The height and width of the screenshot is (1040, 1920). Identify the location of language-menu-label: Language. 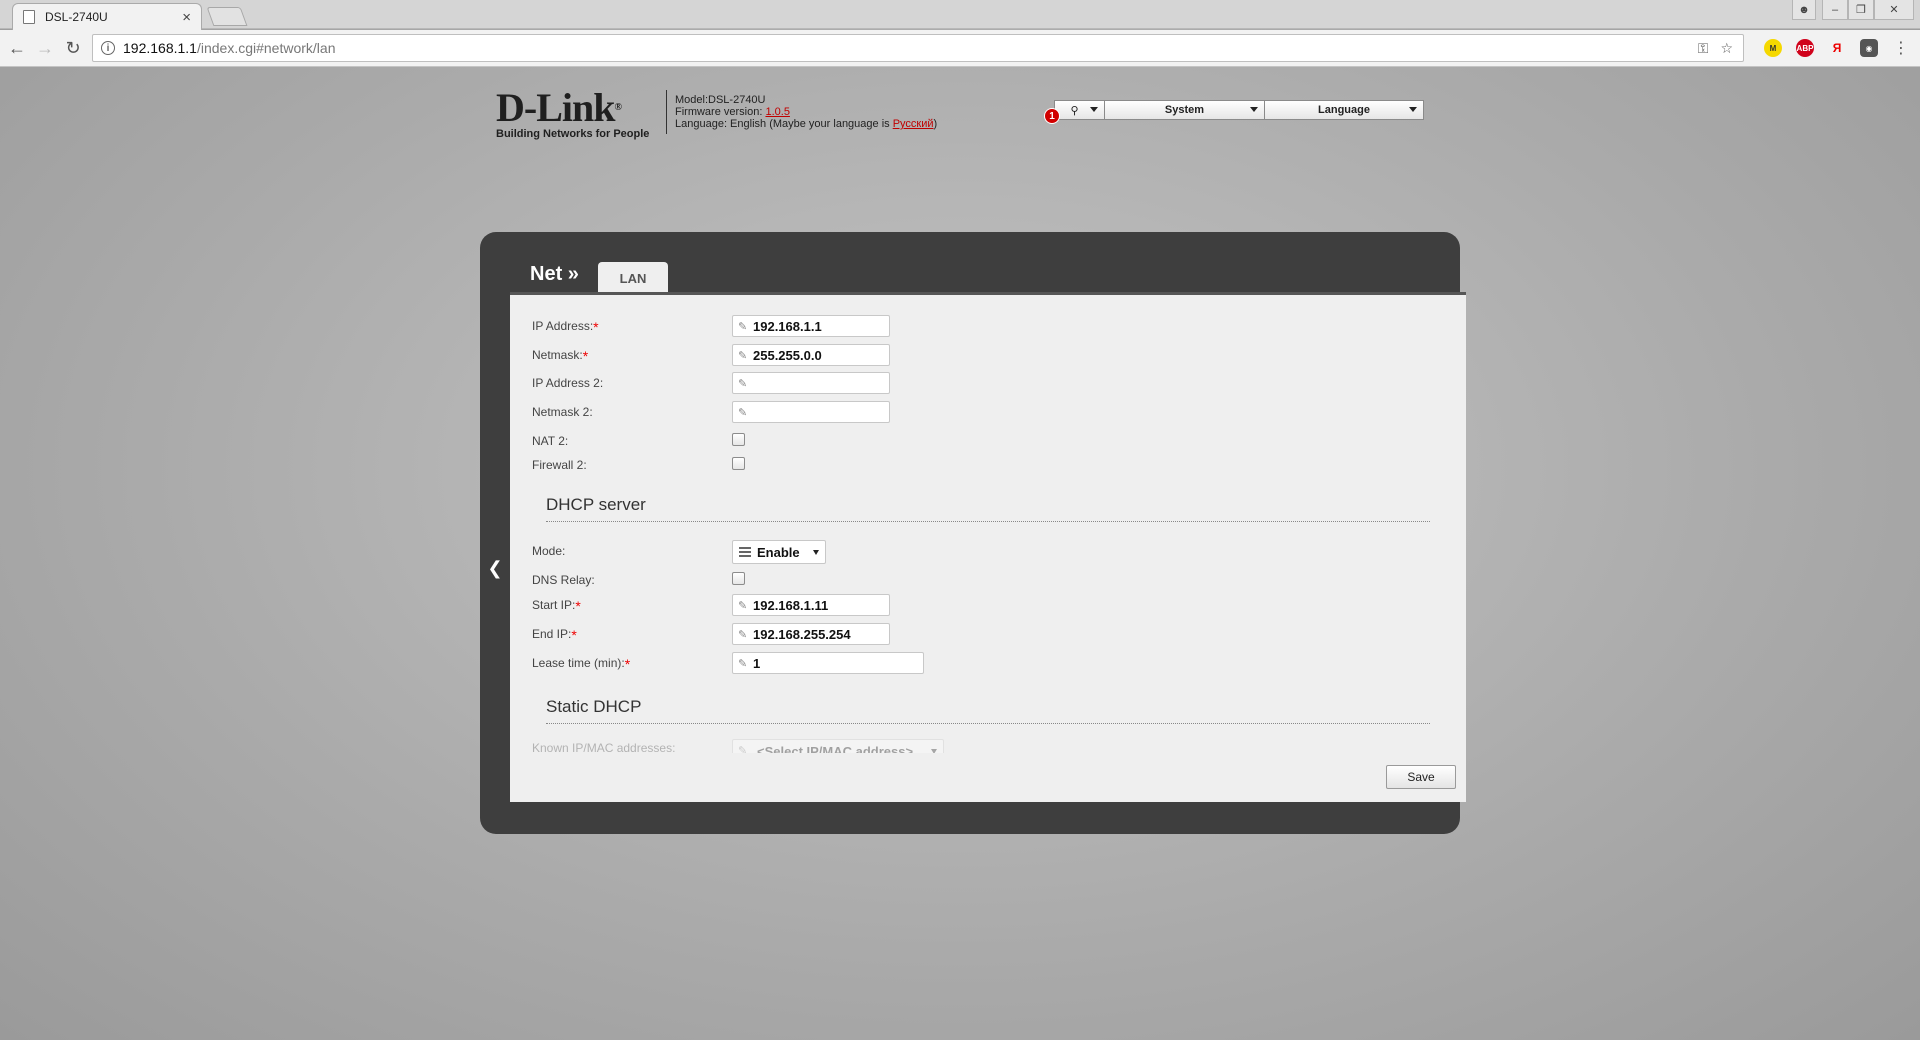
(1344, 110).